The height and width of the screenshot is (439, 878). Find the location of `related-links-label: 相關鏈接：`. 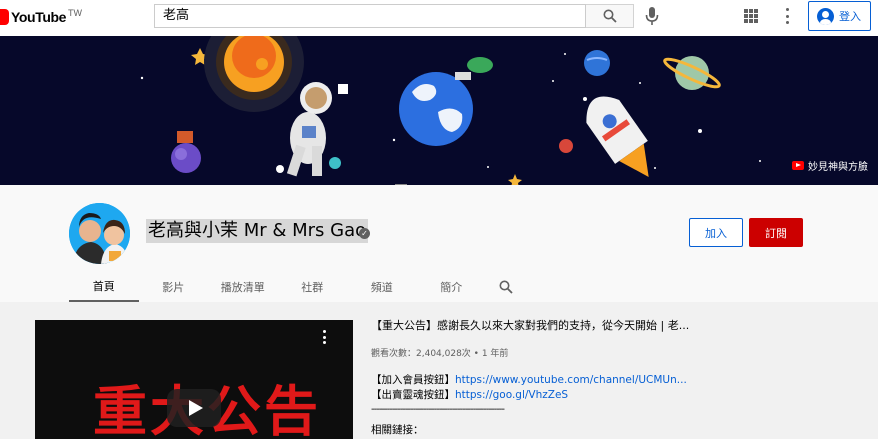

related-links-label: 相關鏈接： is located at coordinates (397, 430).